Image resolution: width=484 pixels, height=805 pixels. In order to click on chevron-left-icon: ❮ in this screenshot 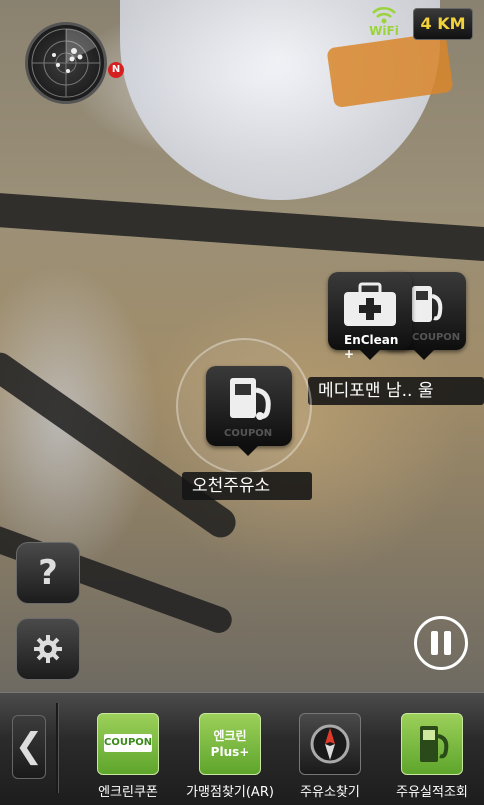, I will do `click(29, 746)`.